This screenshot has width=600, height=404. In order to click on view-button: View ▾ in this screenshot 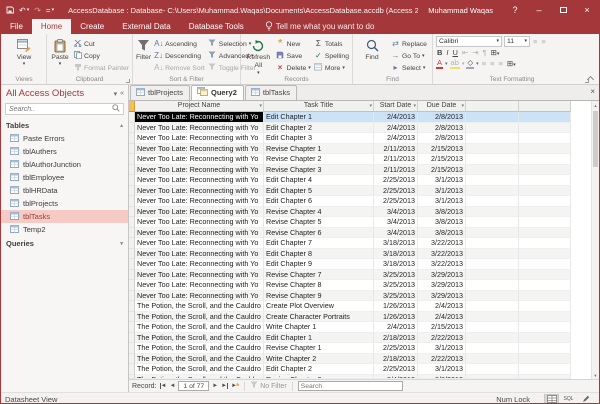, I will do `click(24, 51)`.